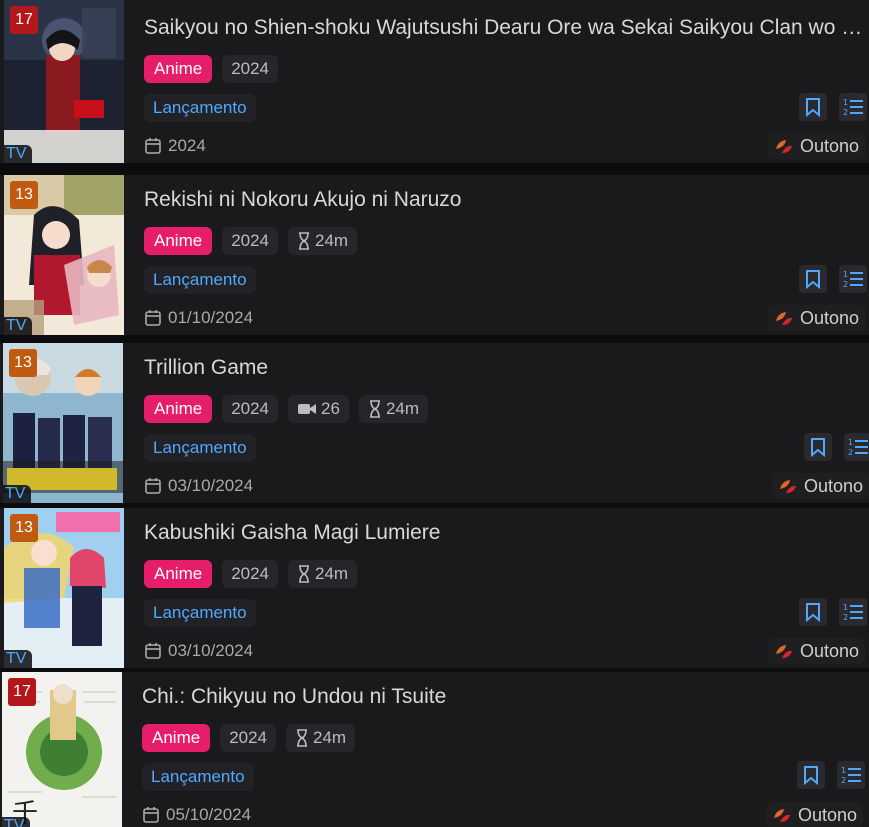  What do you see at coordinates (503, 697) in the screenshot?
I see `anime-title: Chi.: Chikyuu no Undou ni Tsuite` at bounding box center [503, 697].